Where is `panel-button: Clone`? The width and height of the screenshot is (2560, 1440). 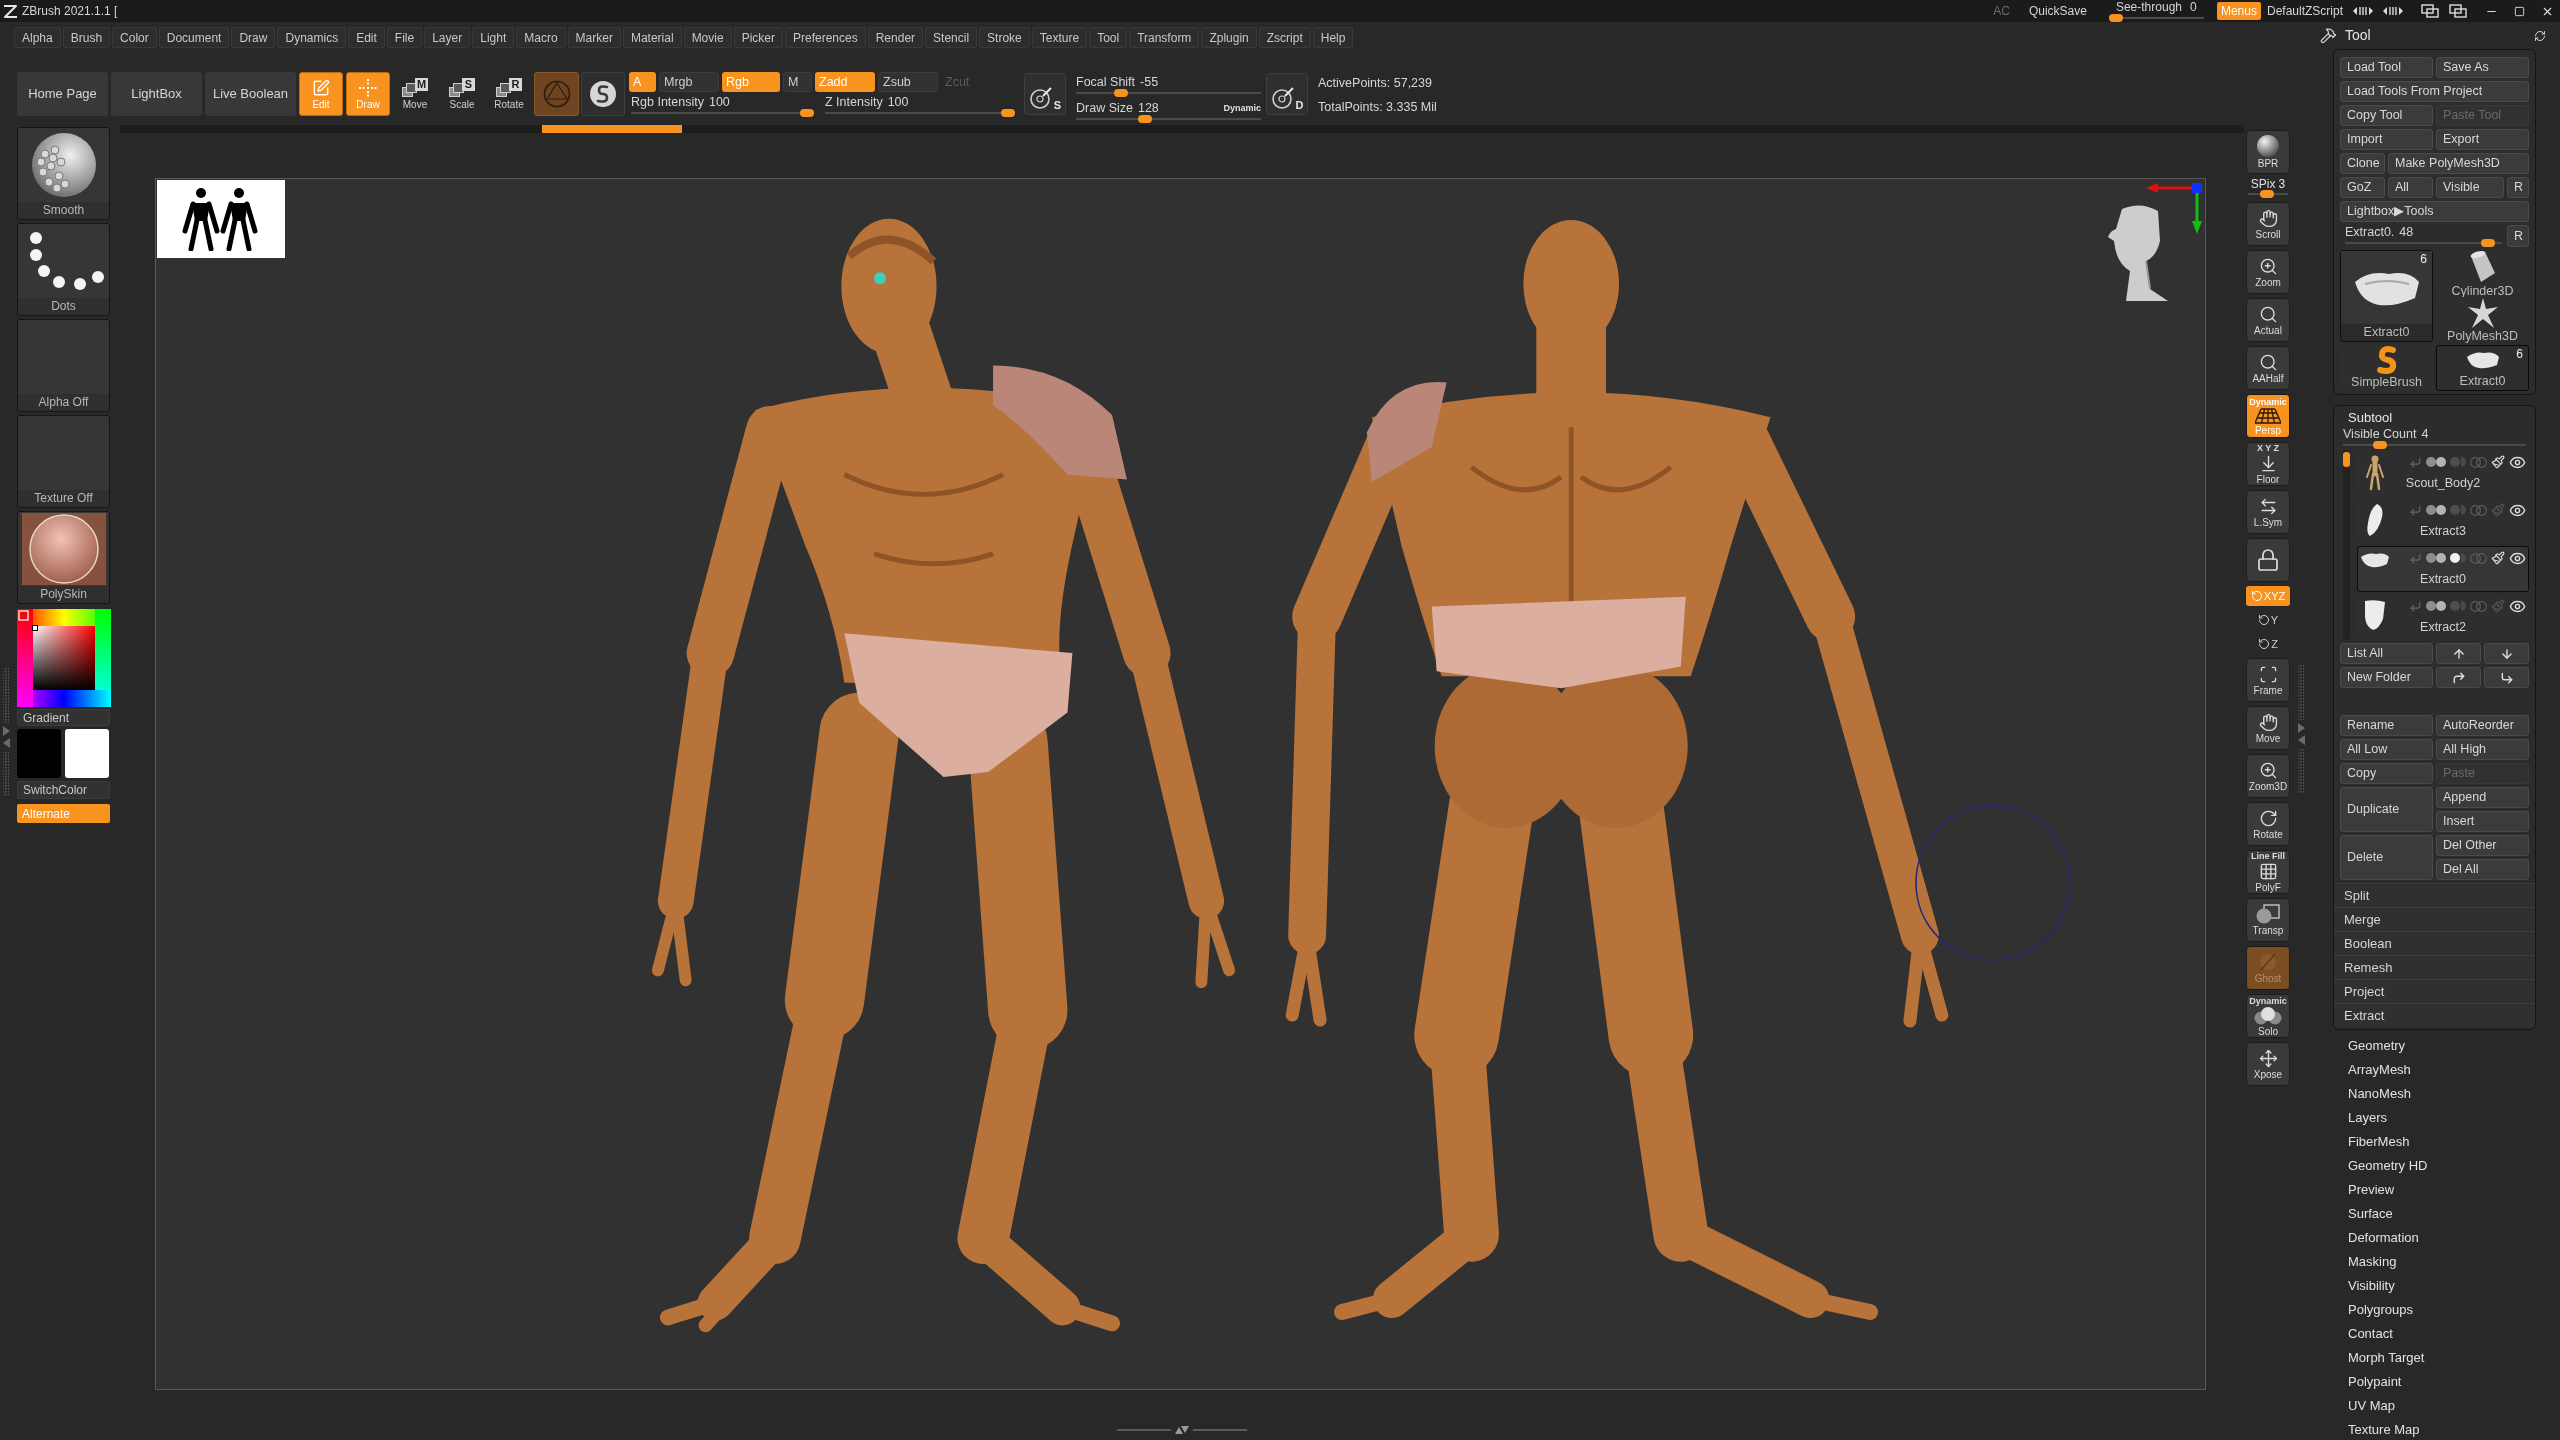 panel-button: Clone is located at coordinates (2362, 163).